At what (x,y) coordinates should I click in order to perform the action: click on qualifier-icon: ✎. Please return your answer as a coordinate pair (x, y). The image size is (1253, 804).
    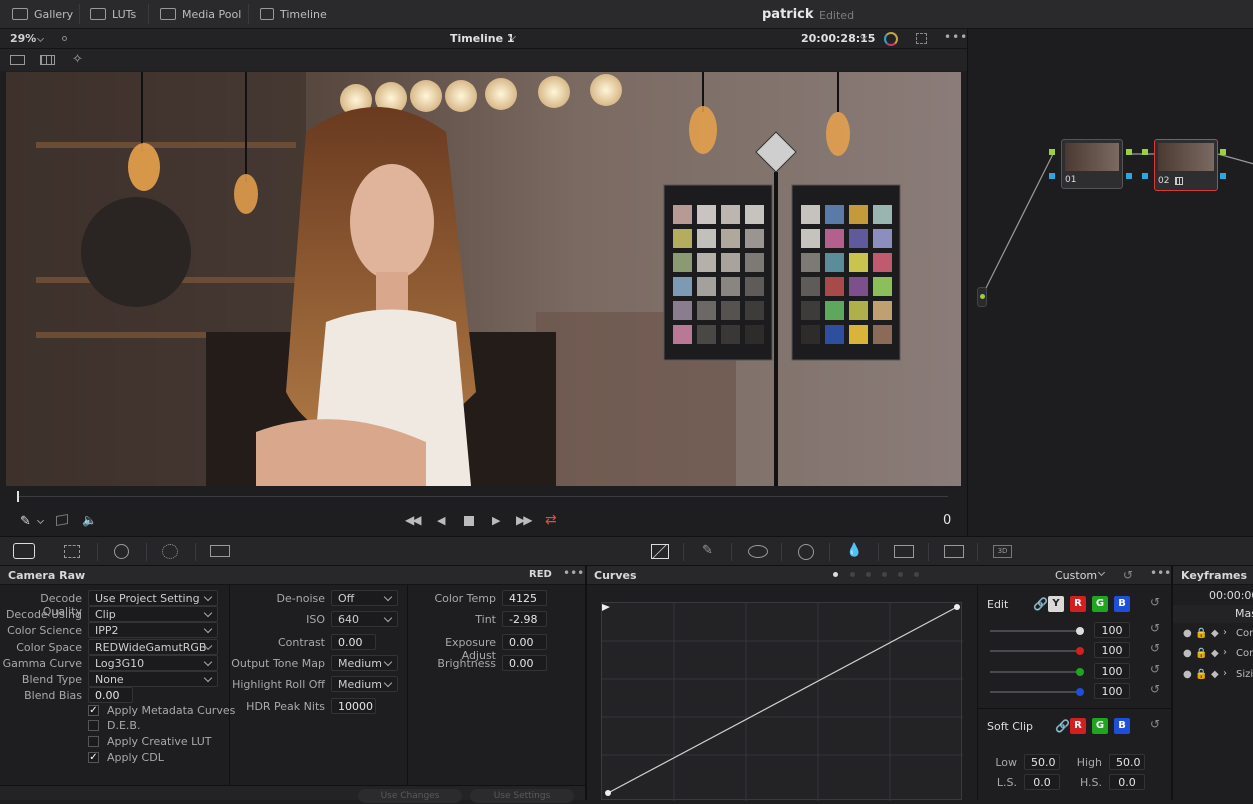
    Looking at the image, I should click on (707, 550).